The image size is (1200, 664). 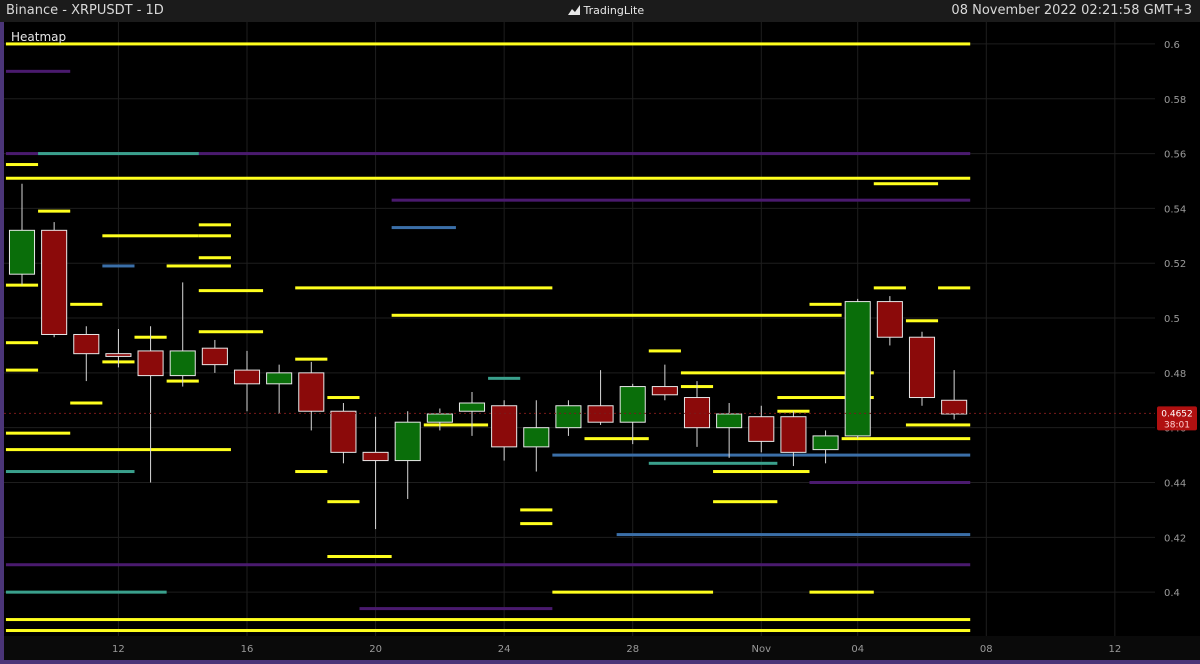 I want to click on symbol-title: Binance - XRPUSDT - 1D, so click(x=85, y=10).